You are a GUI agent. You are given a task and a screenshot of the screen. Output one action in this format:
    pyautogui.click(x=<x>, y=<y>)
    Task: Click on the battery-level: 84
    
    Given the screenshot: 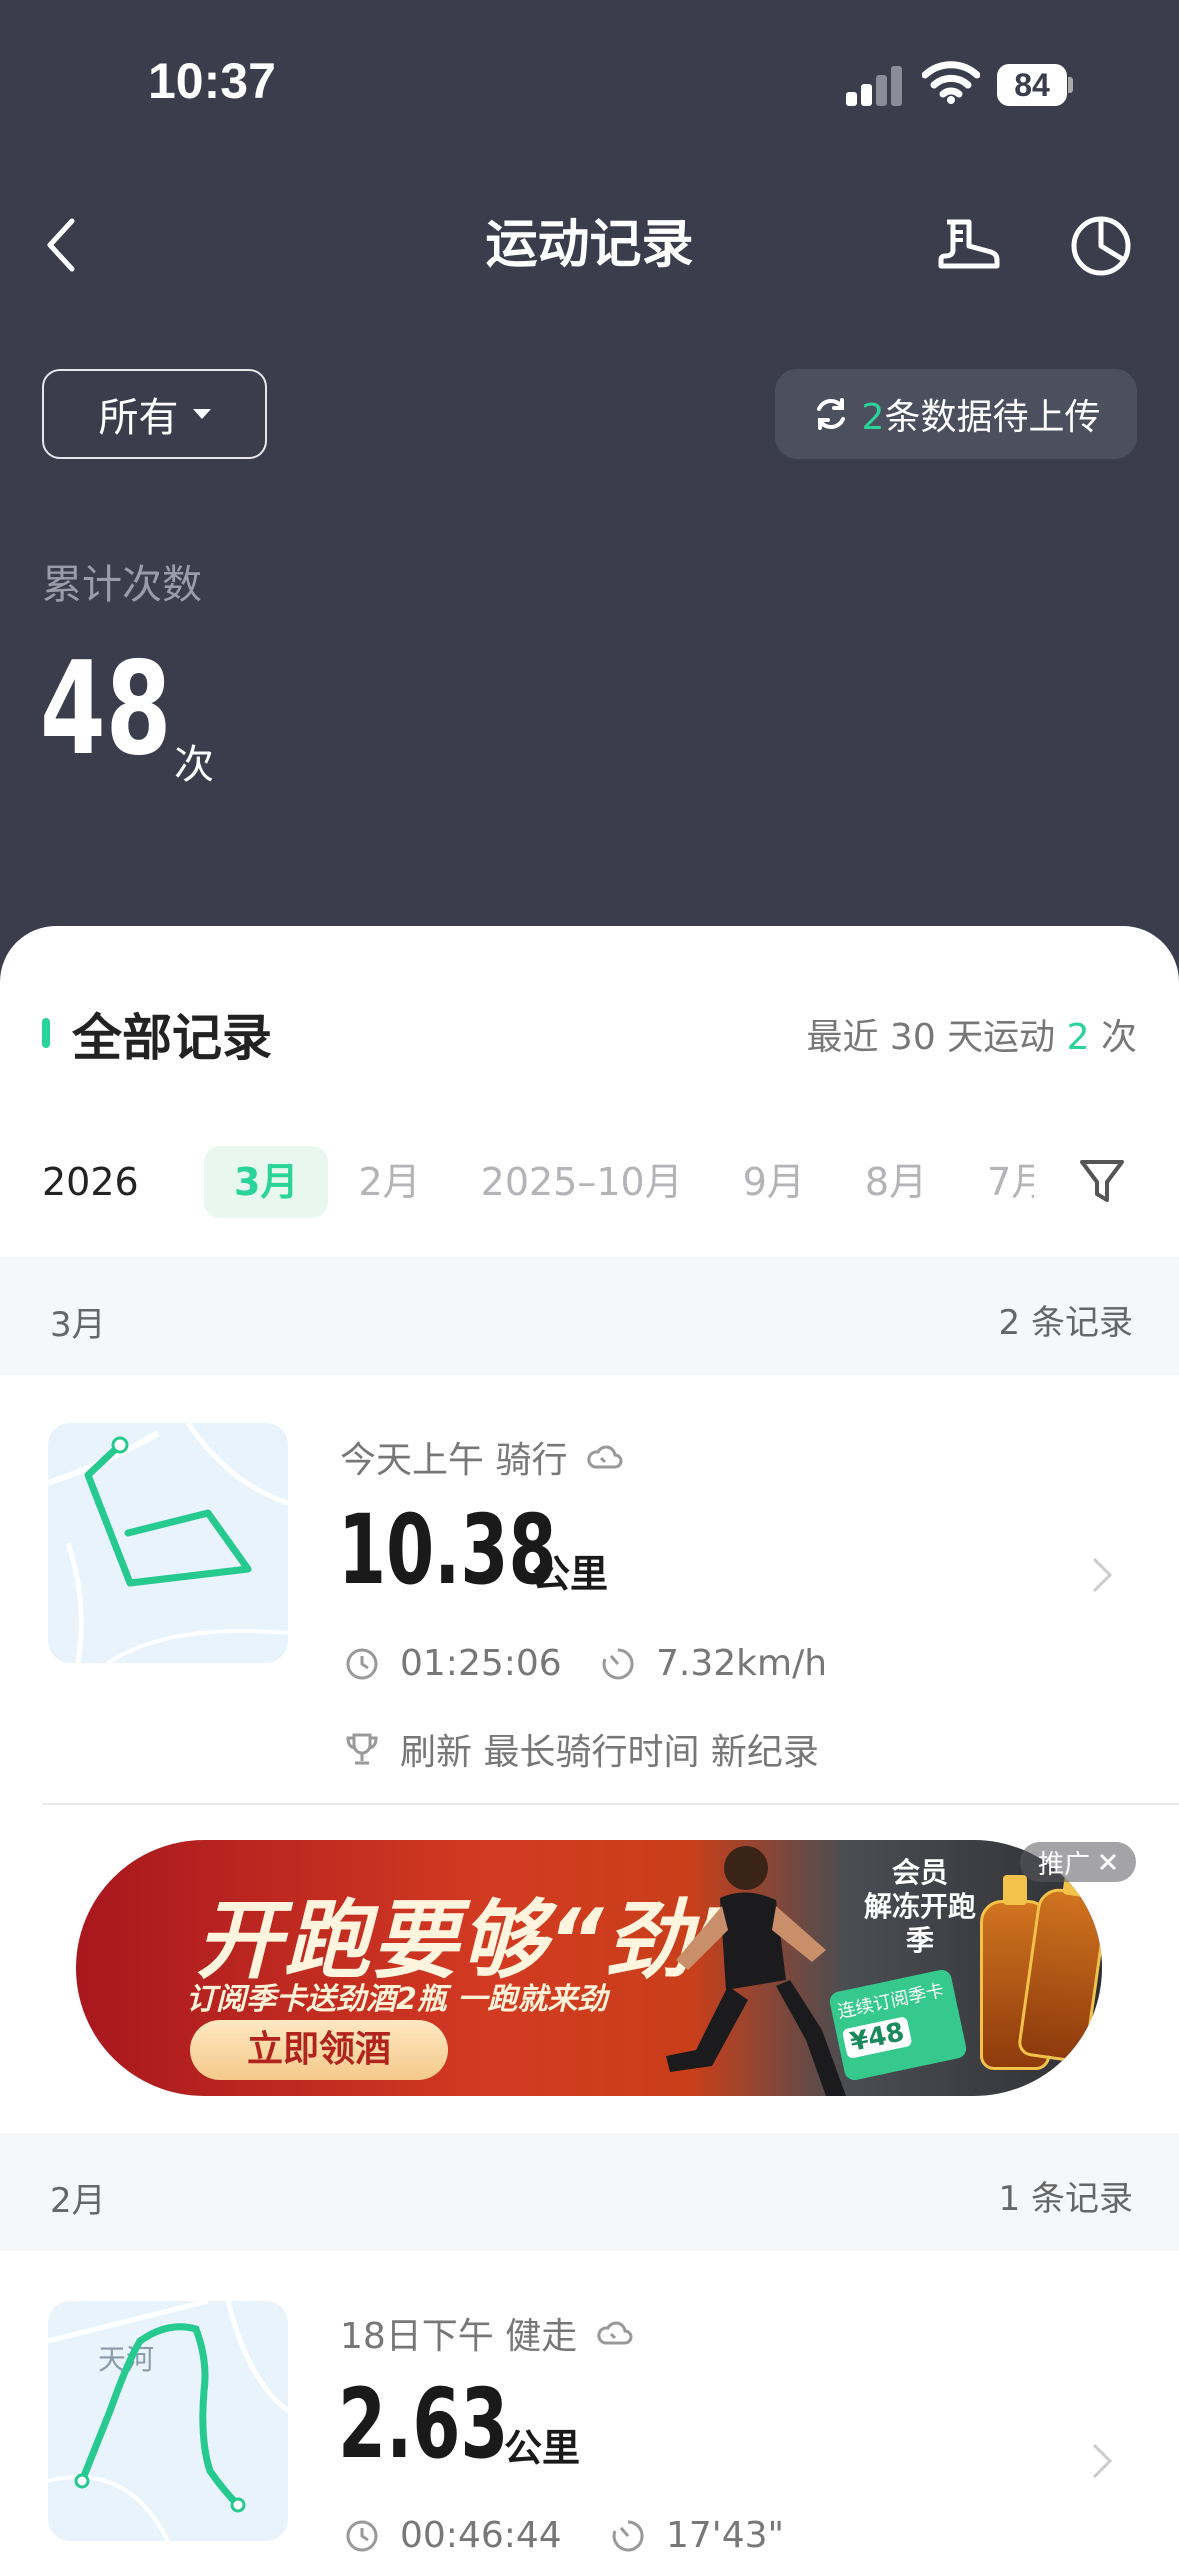 What is the action you would take?
    pyautogui.click(x=1032, y=85)
    